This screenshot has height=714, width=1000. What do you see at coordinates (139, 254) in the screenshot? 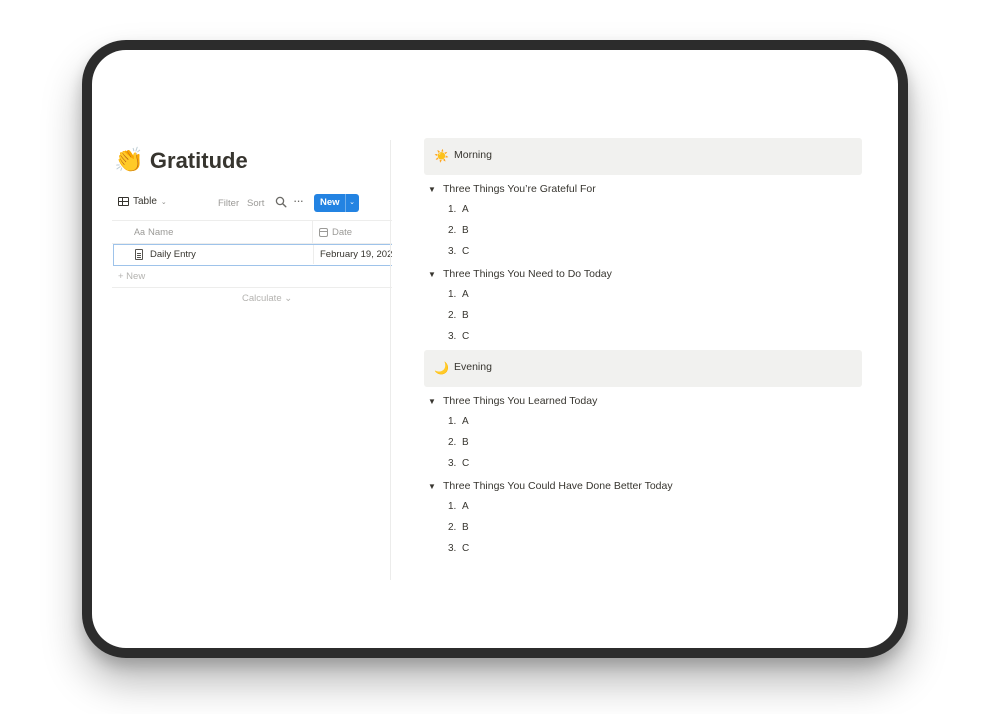
I see `page-icon` at bounding box center [139, 254].